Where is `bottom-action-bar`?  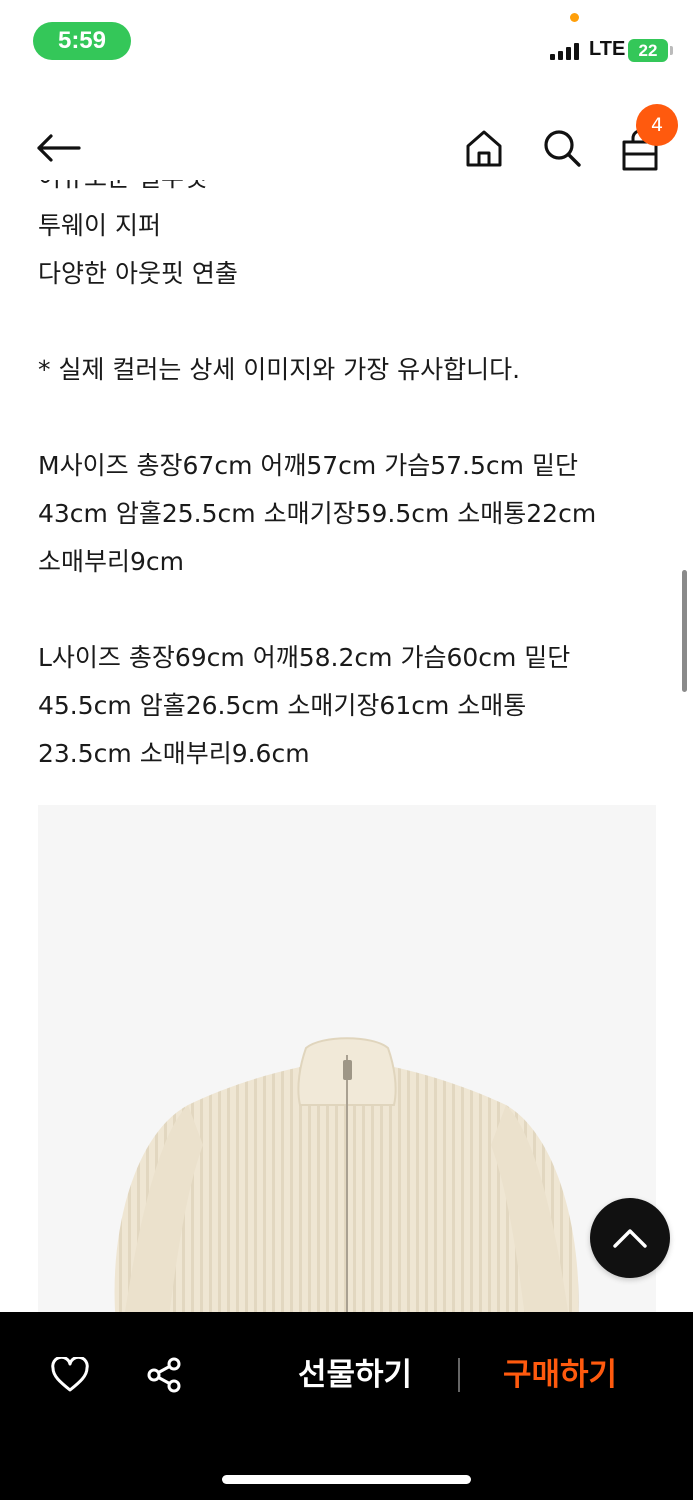
bottom-action-bar is located at coordinates (346, 1406).